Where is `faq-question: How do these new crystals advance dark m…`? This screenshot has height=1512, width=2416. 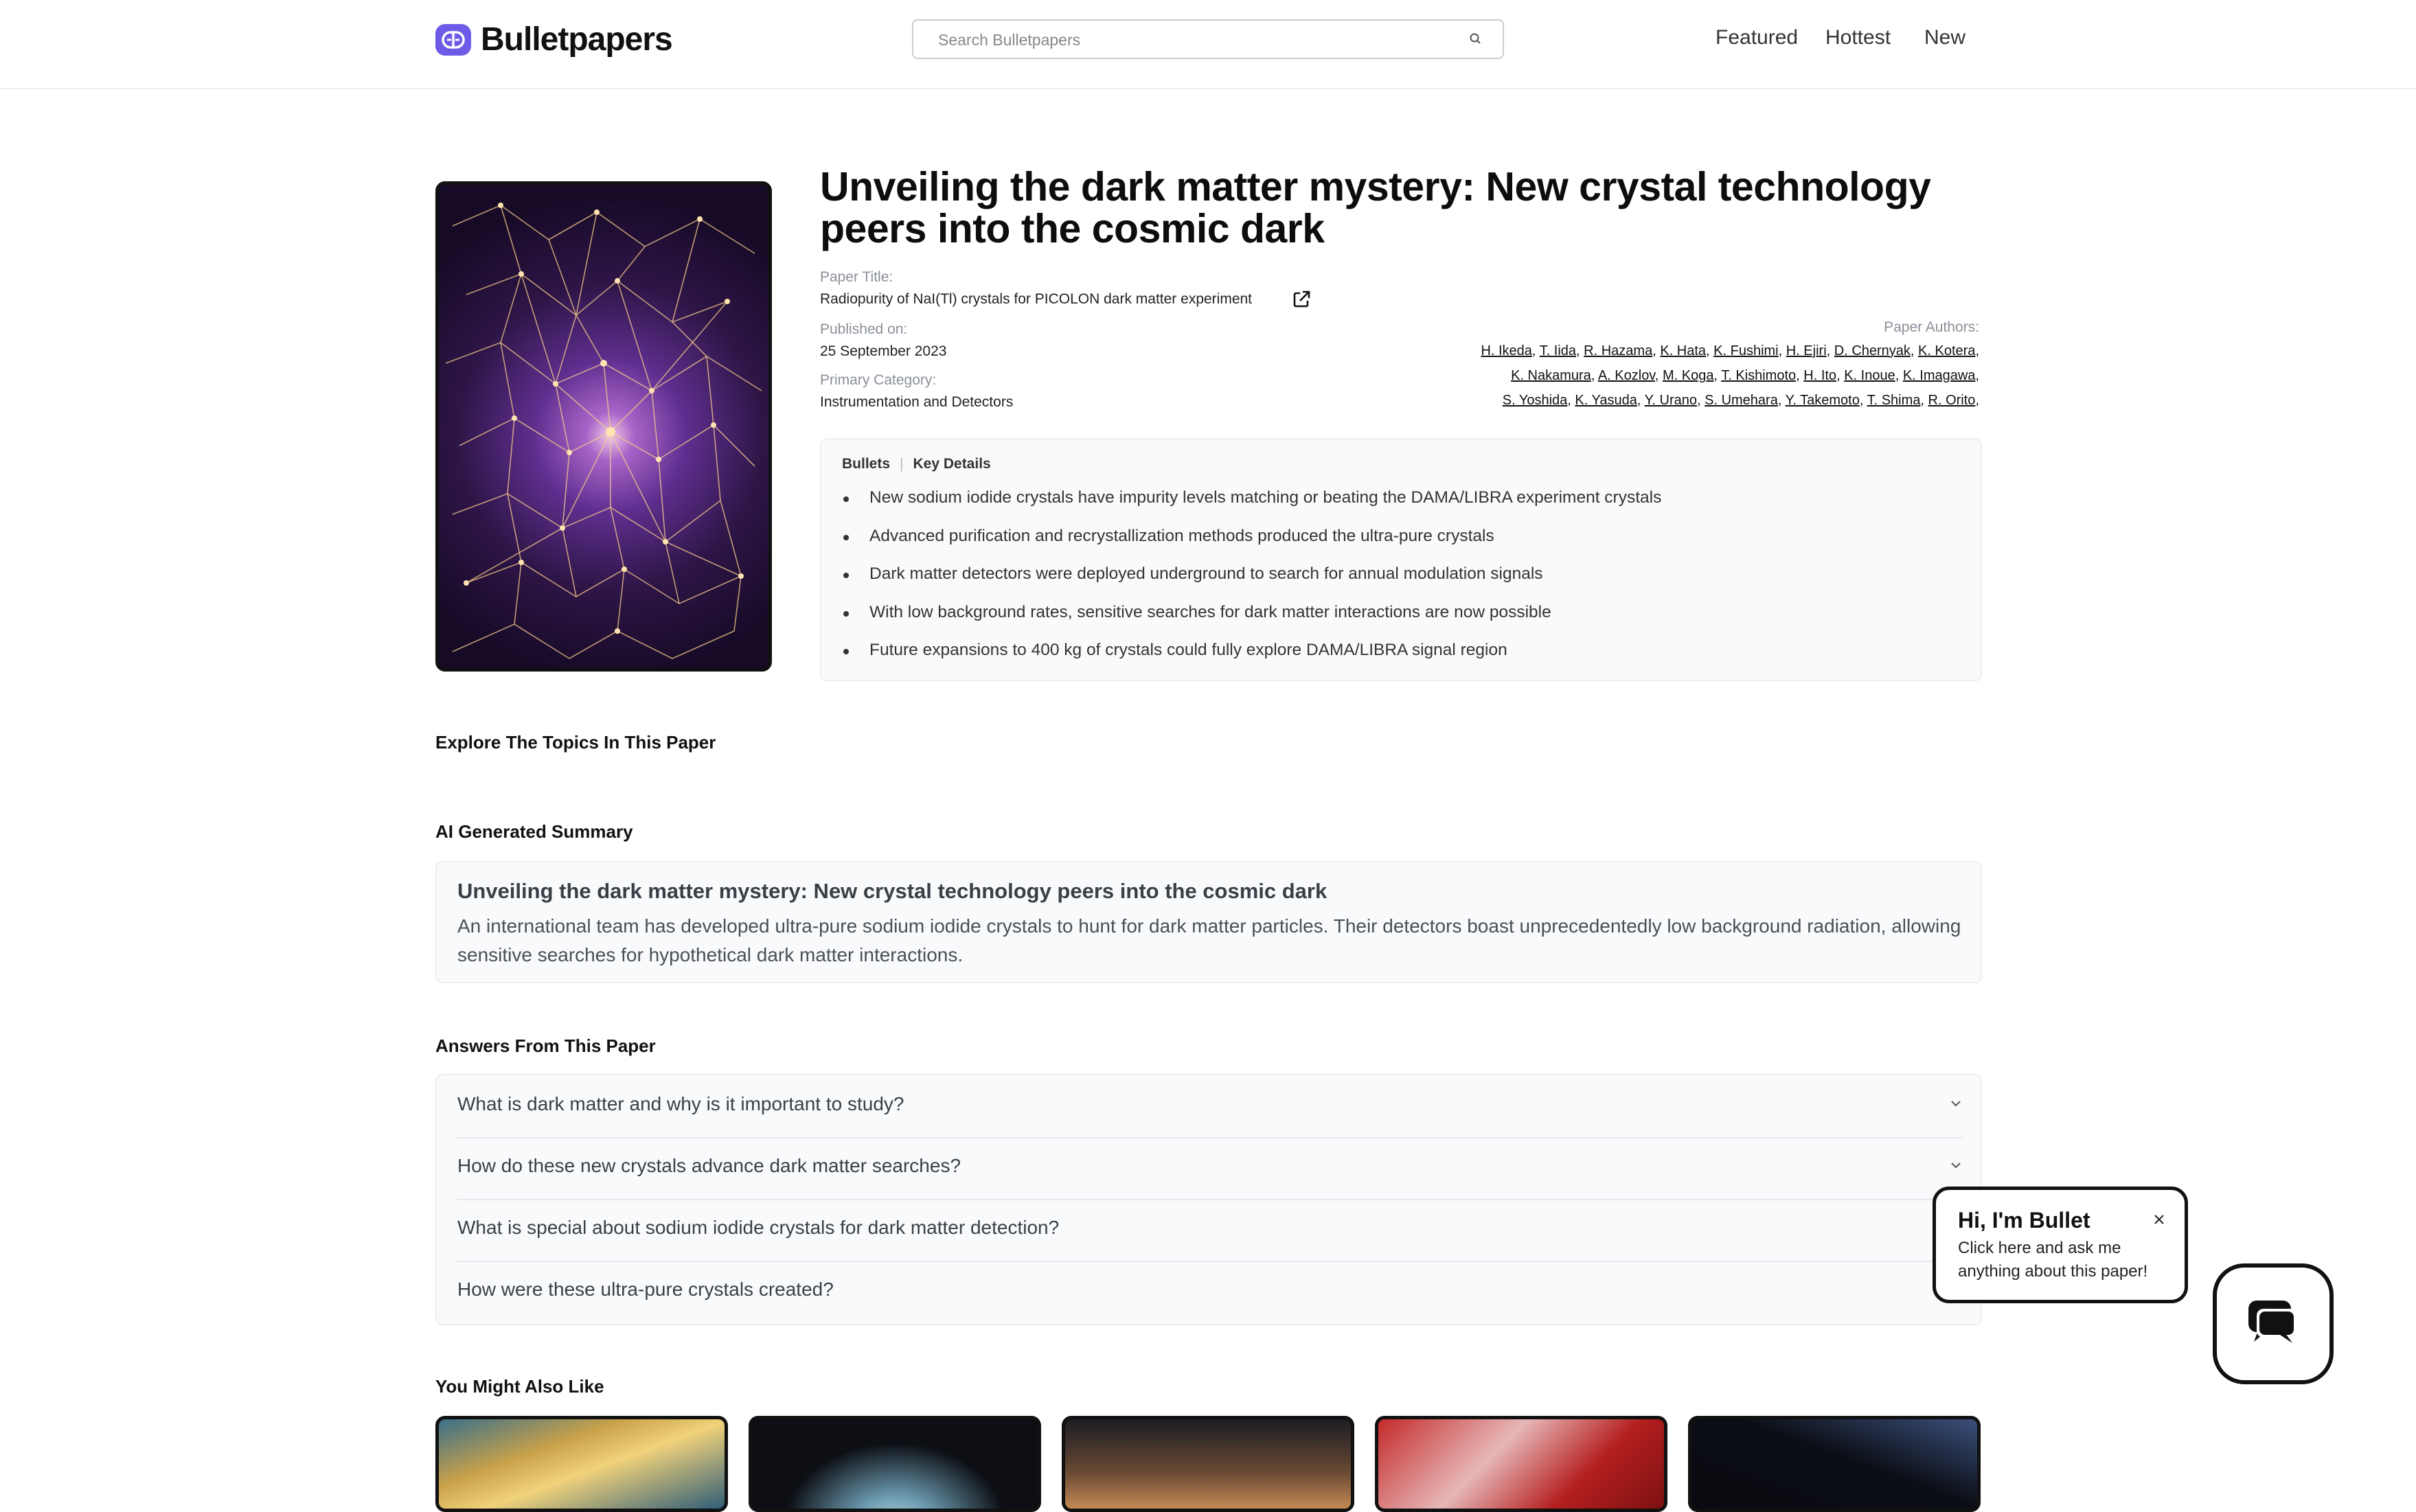 faq-question: How do these new crystals advance dark m… is located at coordinates (709, 1165).